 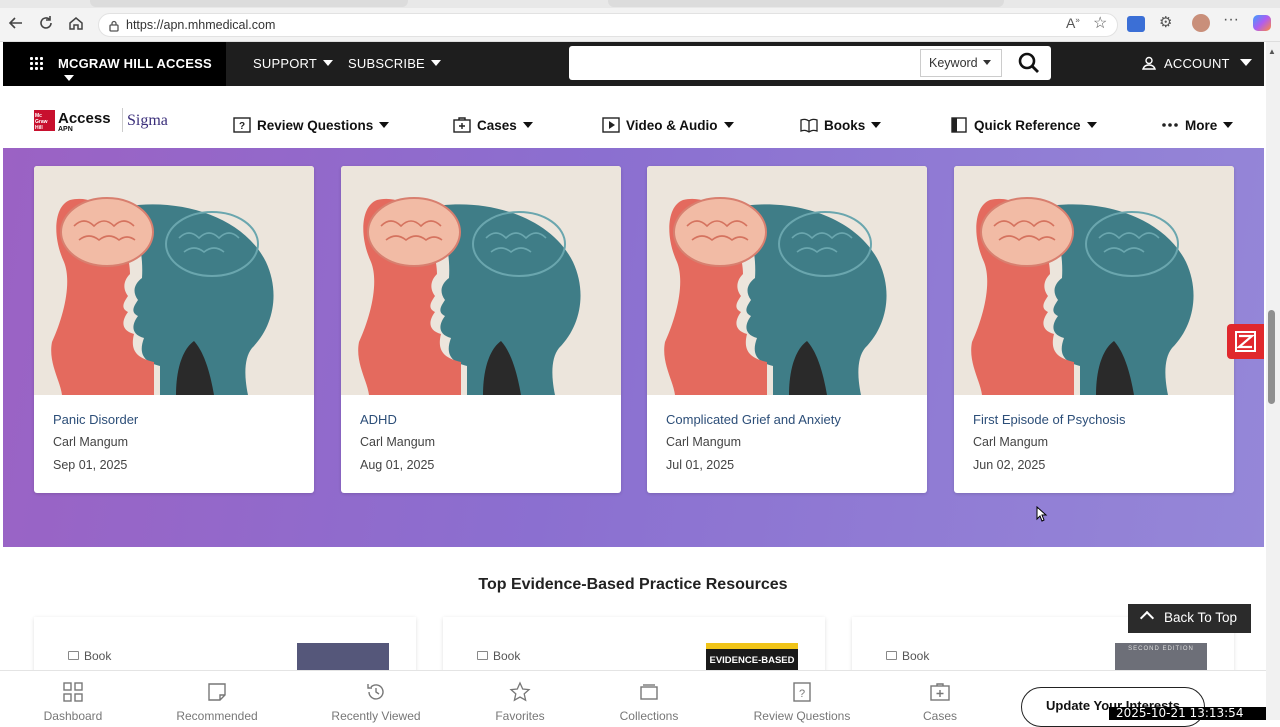 I want to click on read-aloud-icon: A», so click(x=1073, y=23).